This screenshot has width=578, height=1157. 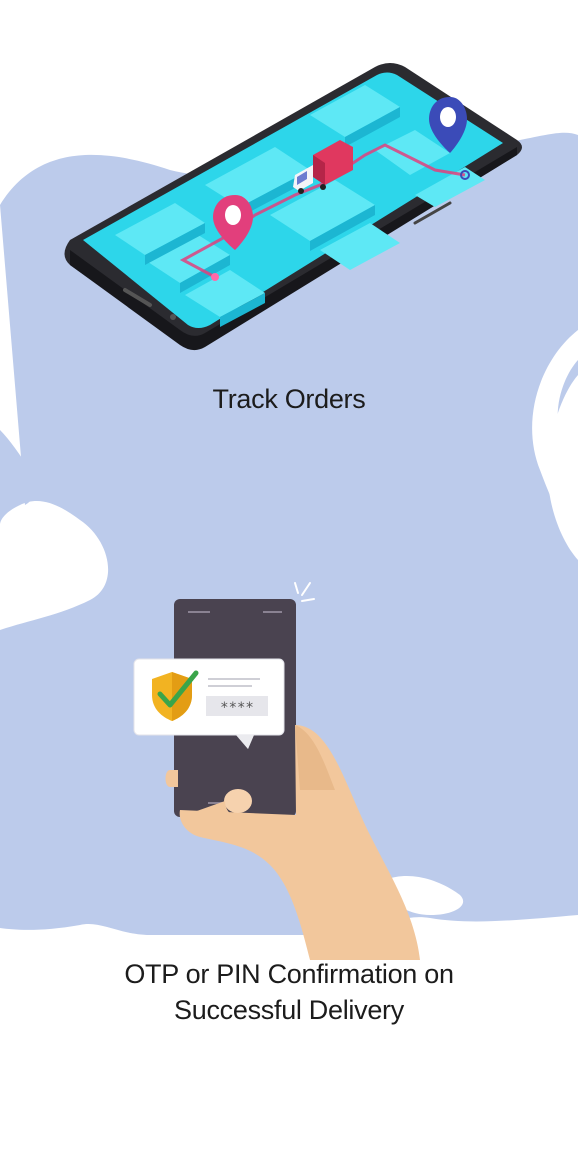 What do you see at coordinates (304, 592) in the screenshot?
I see `sparkle-icon` at bounding box center [304, 592].